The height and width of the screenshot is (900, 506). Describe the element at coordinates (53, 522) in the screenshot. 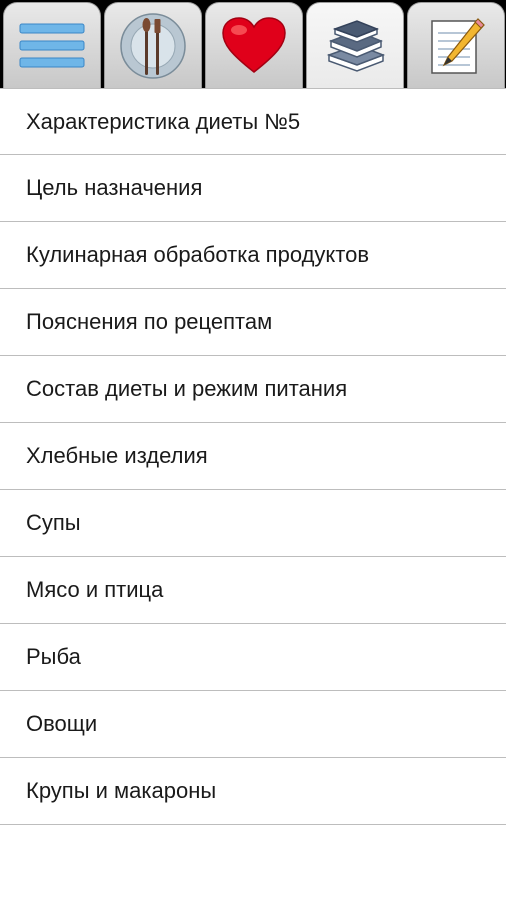

I see `list-item-label: Супы` at that location.